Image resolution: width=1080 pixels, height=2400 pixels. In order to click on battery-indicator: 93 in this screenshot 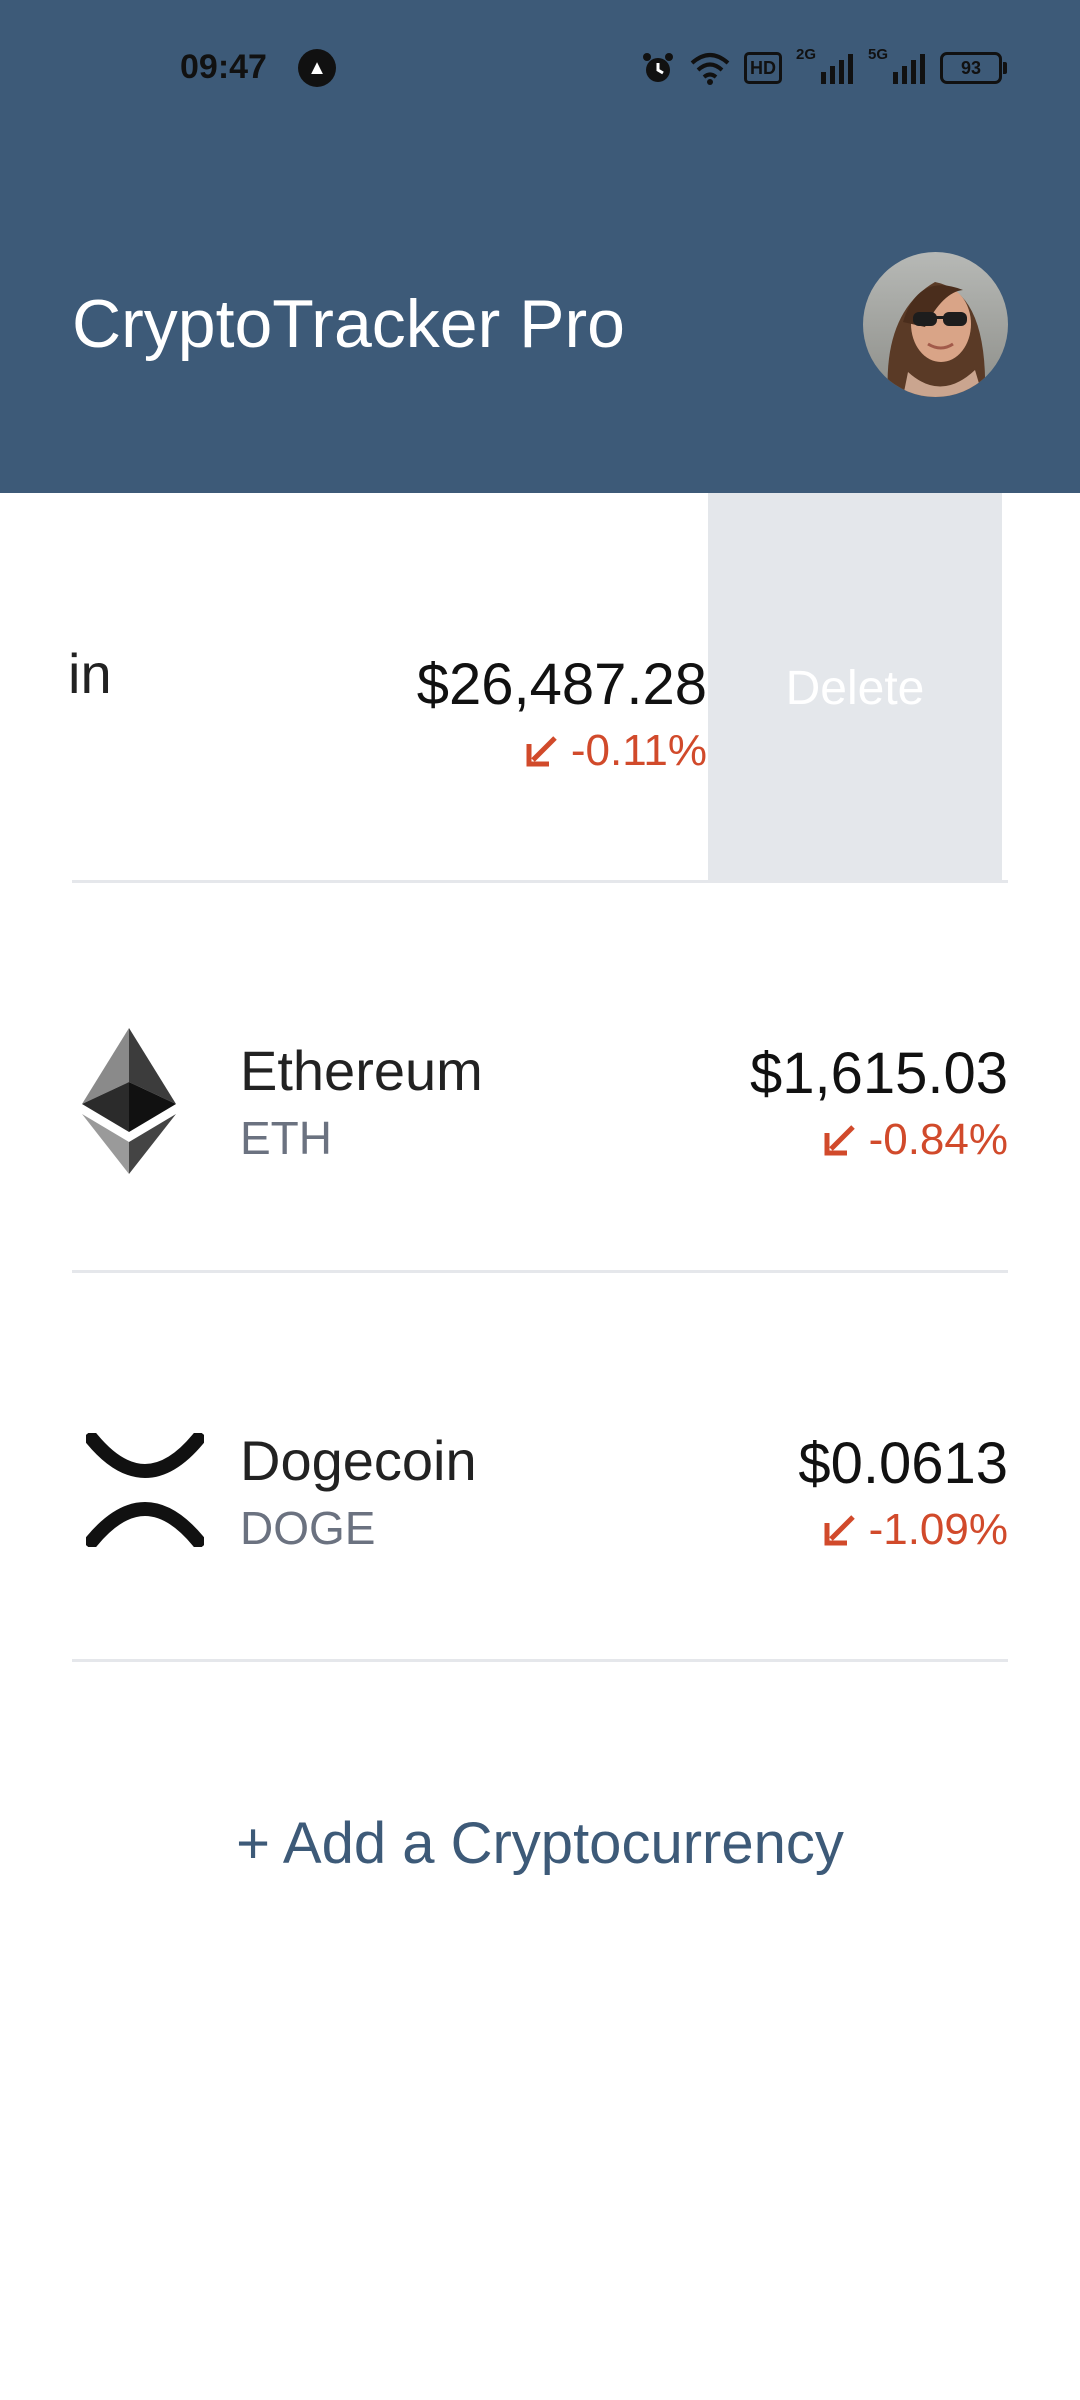, I will do `click(974, 68)`.